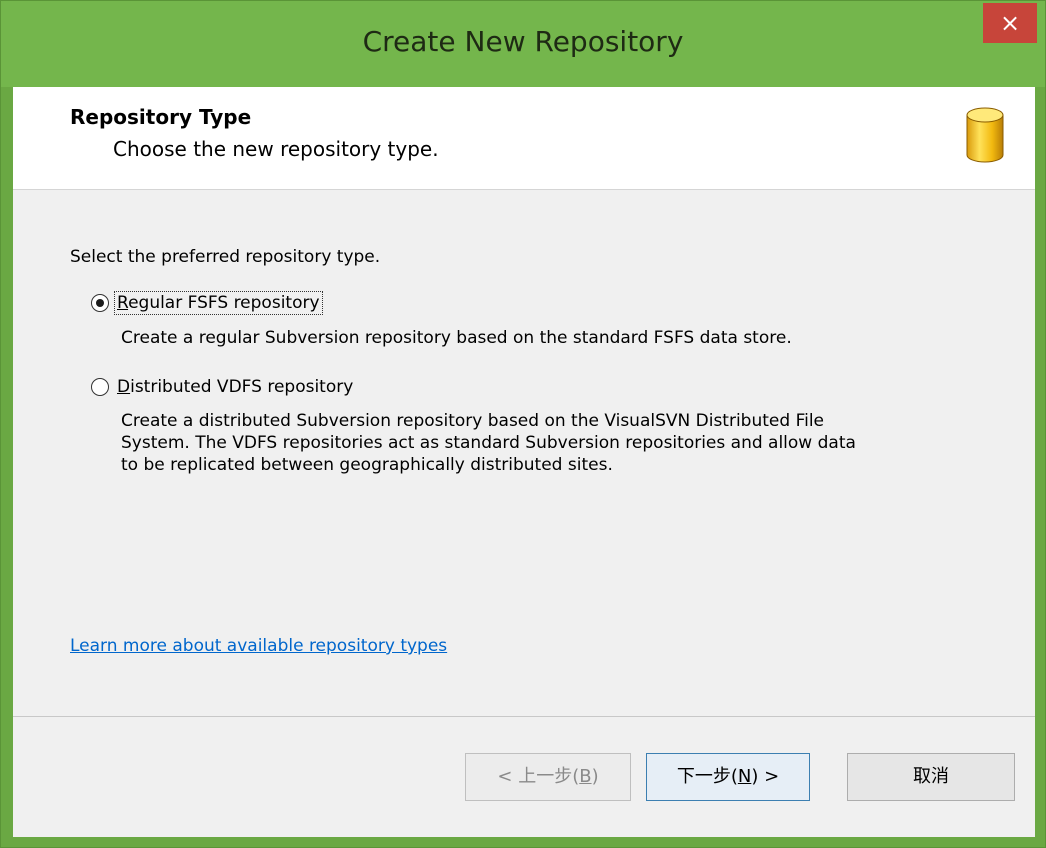 The width and height of the screenshot is (1046, 848). I want to click on footer-divider, so click(524, 716).